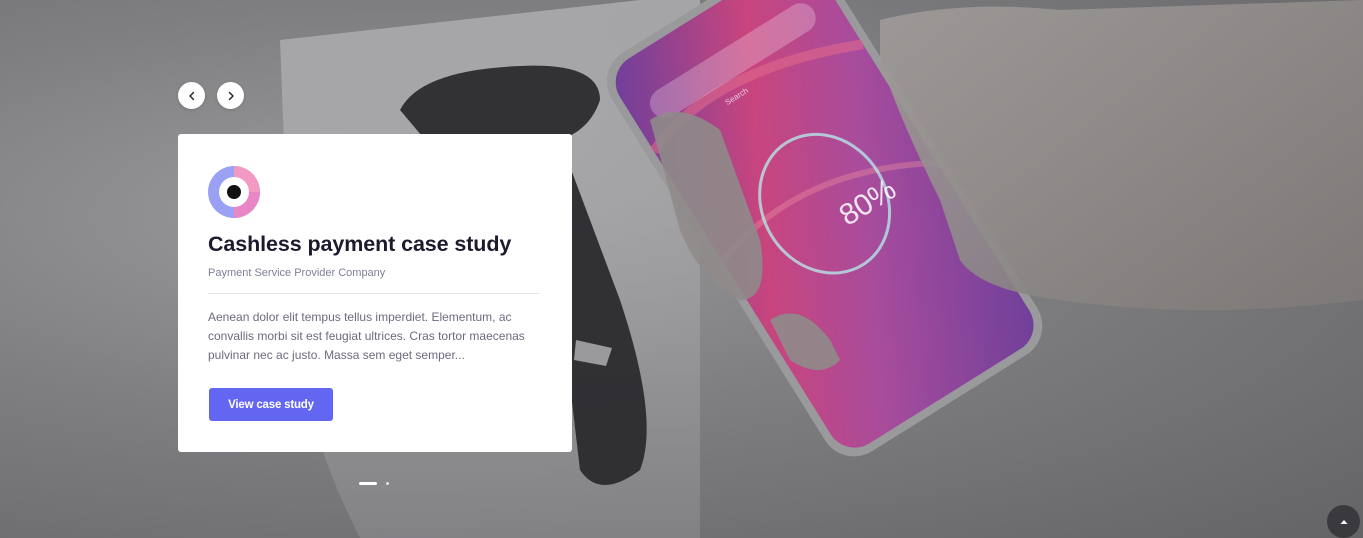  I want to click on chevron-left-icon, so click(191, 95).